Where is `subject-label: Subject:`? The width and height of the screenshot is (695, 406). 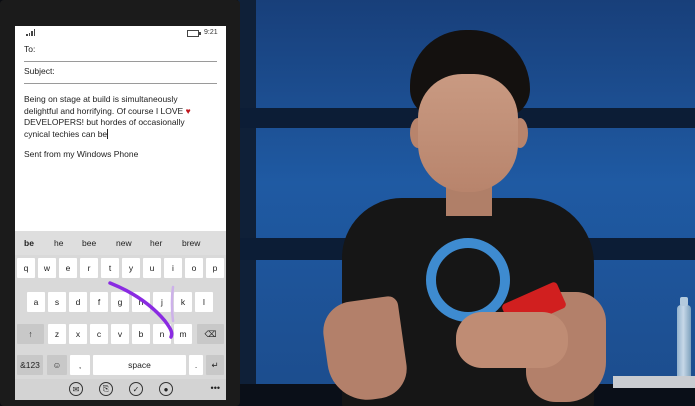 subject-label: Subject: is located at coordinates (39, 71).